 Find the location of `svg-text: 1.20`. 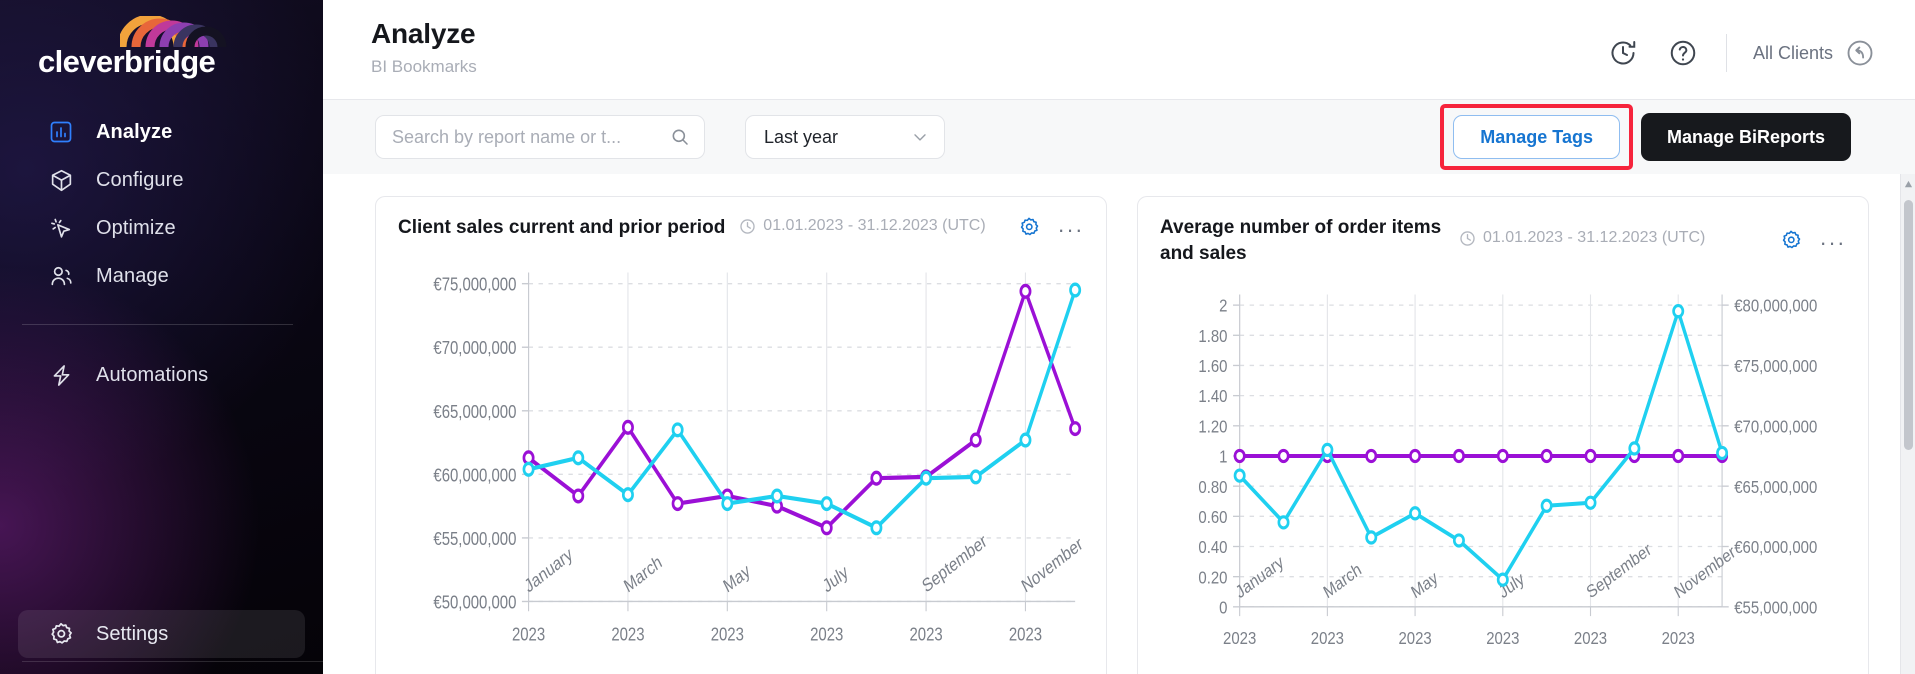

svg-text: 1.20 is located at coordinates (1212, 428).